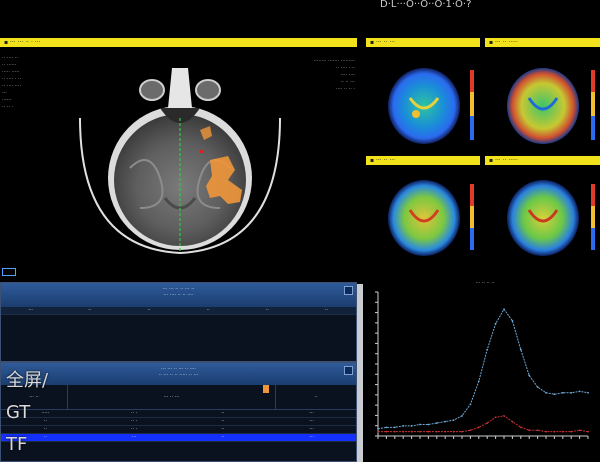 The image size is (600, 462). What do you see at coordinates (266, 389) in the screenshot?
I see `table2-orange-marker` at bounding box center [266, 389].